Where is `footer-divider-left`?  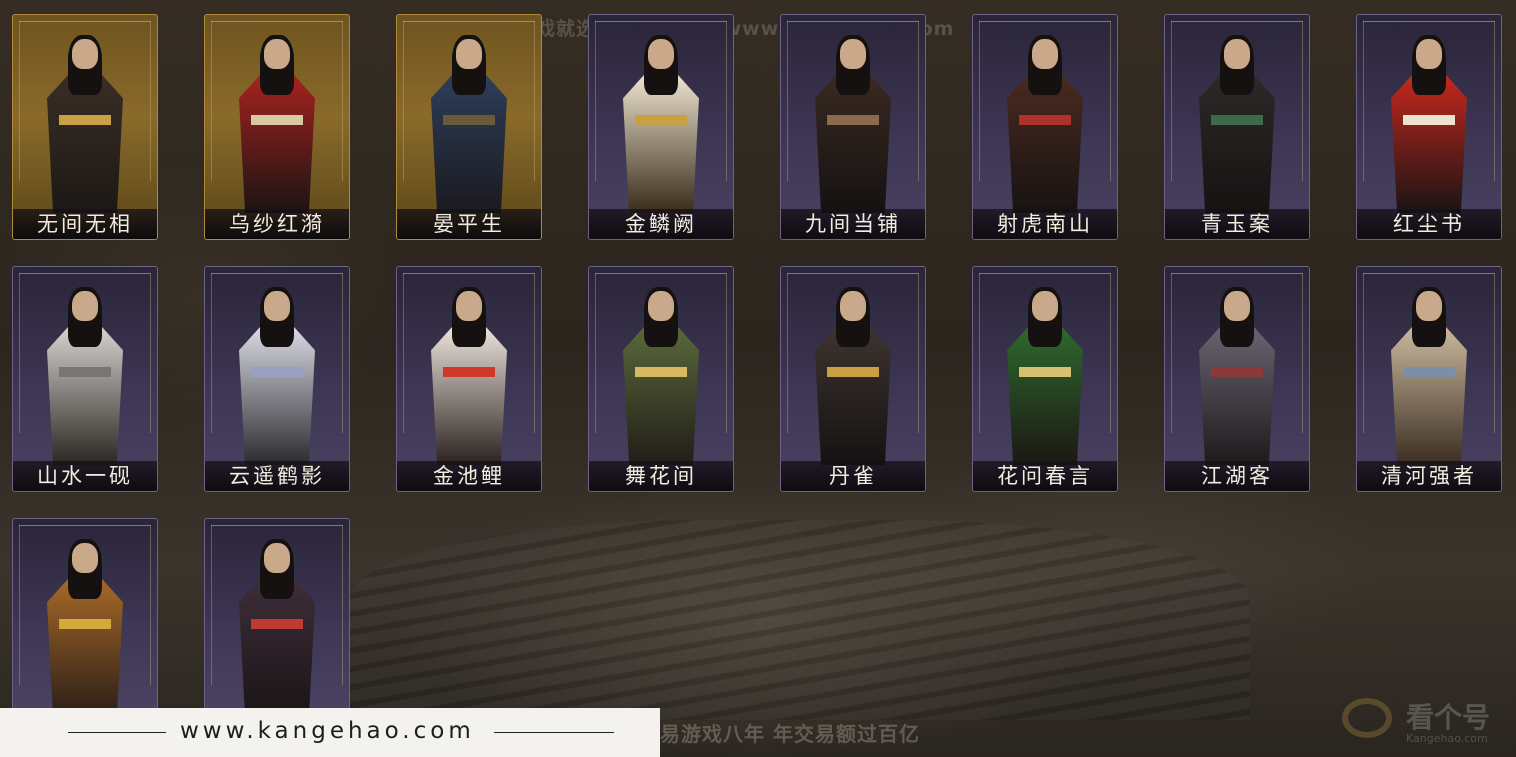 footer-divider-left is located at coordinates (117, 732).